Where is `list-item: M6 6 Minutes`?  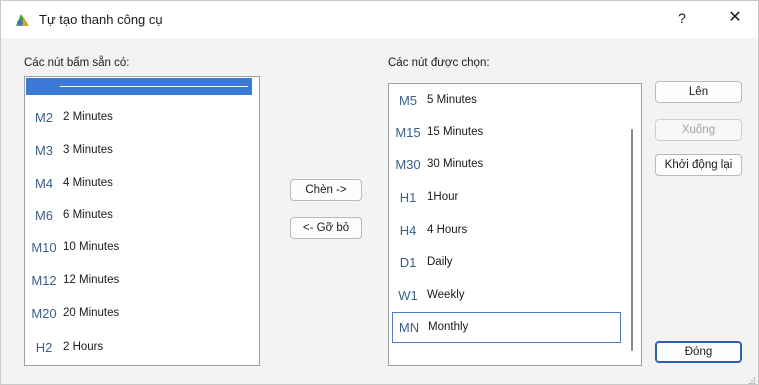 list-item: M6 6 Minutes is located at coordinates (140, 215).